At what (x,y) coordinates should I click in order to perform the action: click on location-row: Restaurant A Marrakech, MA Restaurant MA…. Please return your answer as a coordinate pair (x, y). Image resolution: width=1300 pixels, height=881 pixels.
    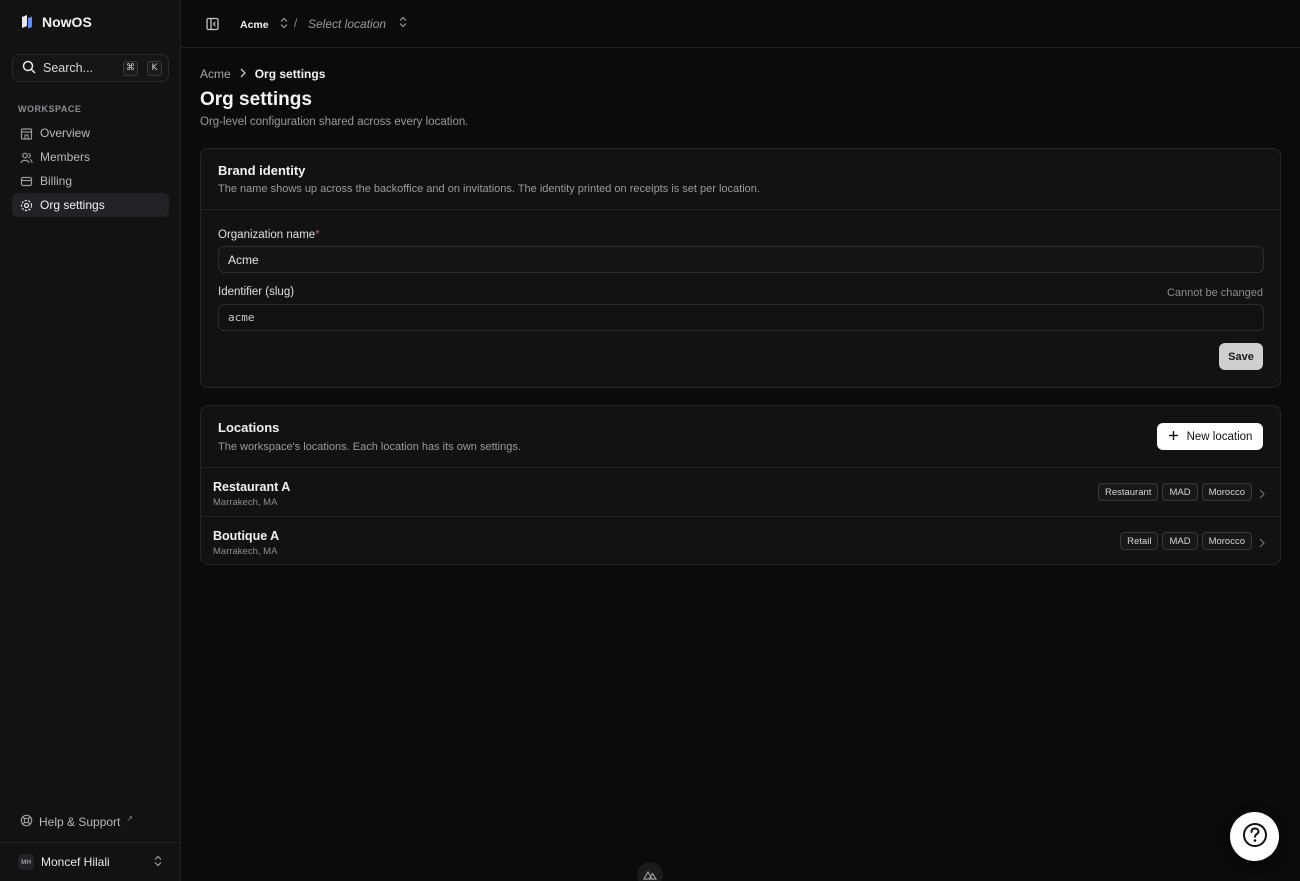
    Looking at the image, I should click on (740, 492).